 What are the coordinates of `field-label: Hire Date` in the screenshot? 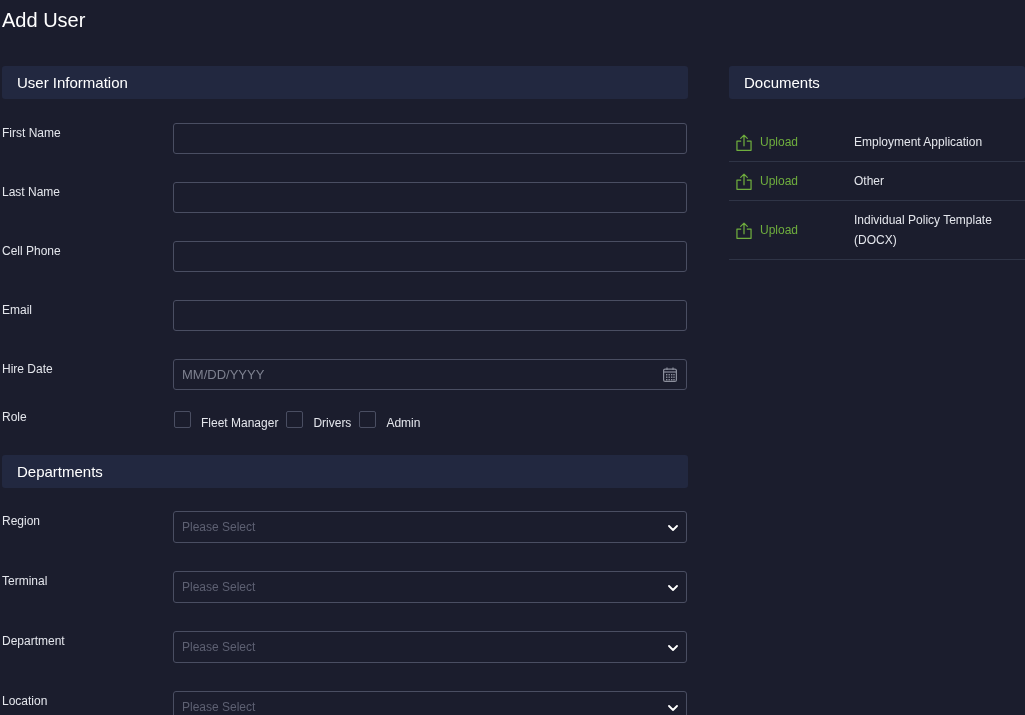 It's located at (28, 369).